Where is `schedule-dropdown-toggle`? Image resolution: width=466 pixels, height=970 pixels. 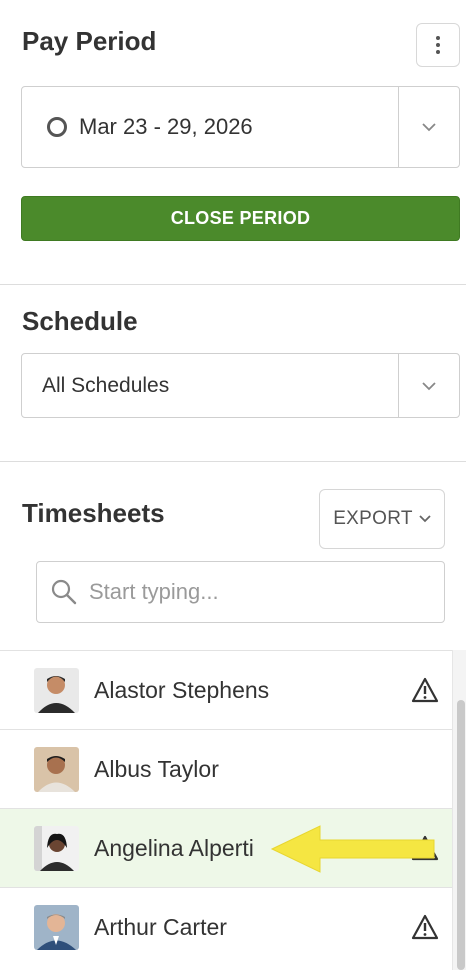 schedule-dropdown-toggle is located at coordinates (428, 385).